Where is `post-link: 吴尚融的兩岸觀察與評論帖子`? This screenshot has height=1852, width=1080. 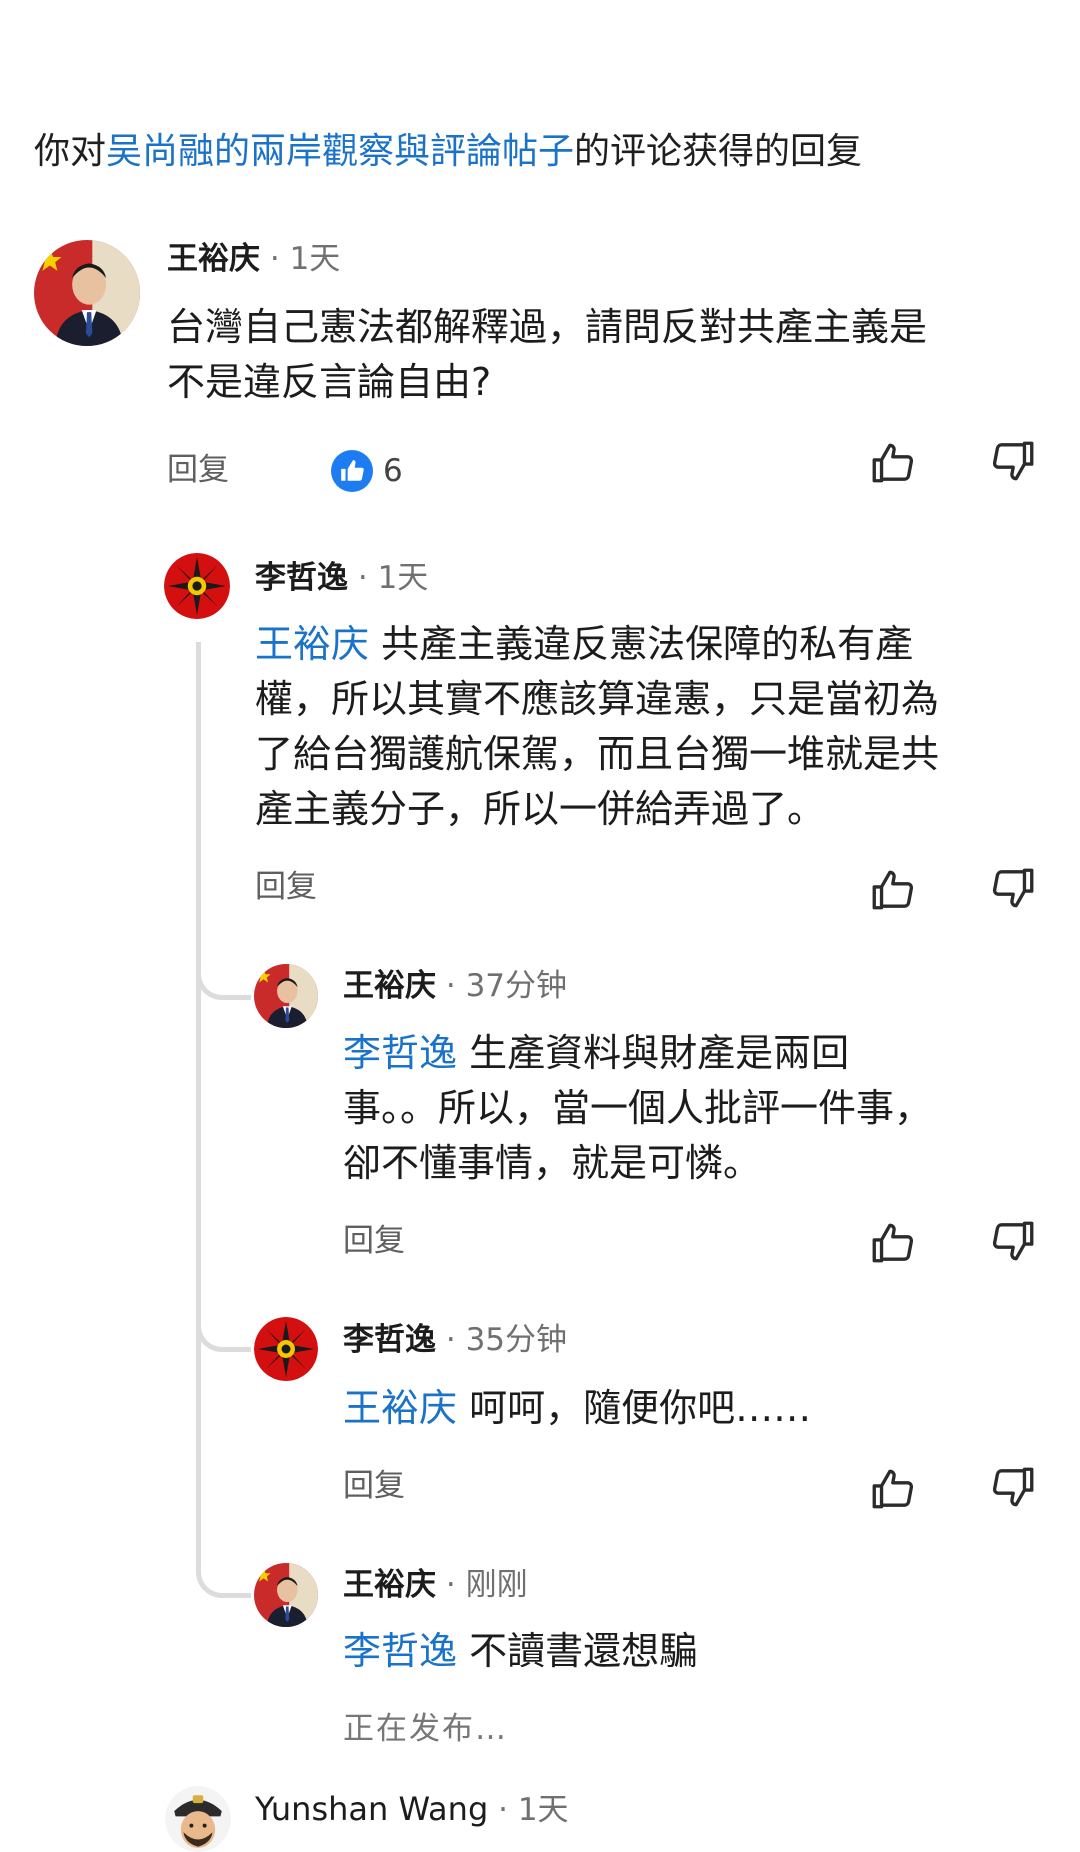
post-link: 吴尚融的兩岸觀察與評論帖子 is located at coordinates (340, 151).